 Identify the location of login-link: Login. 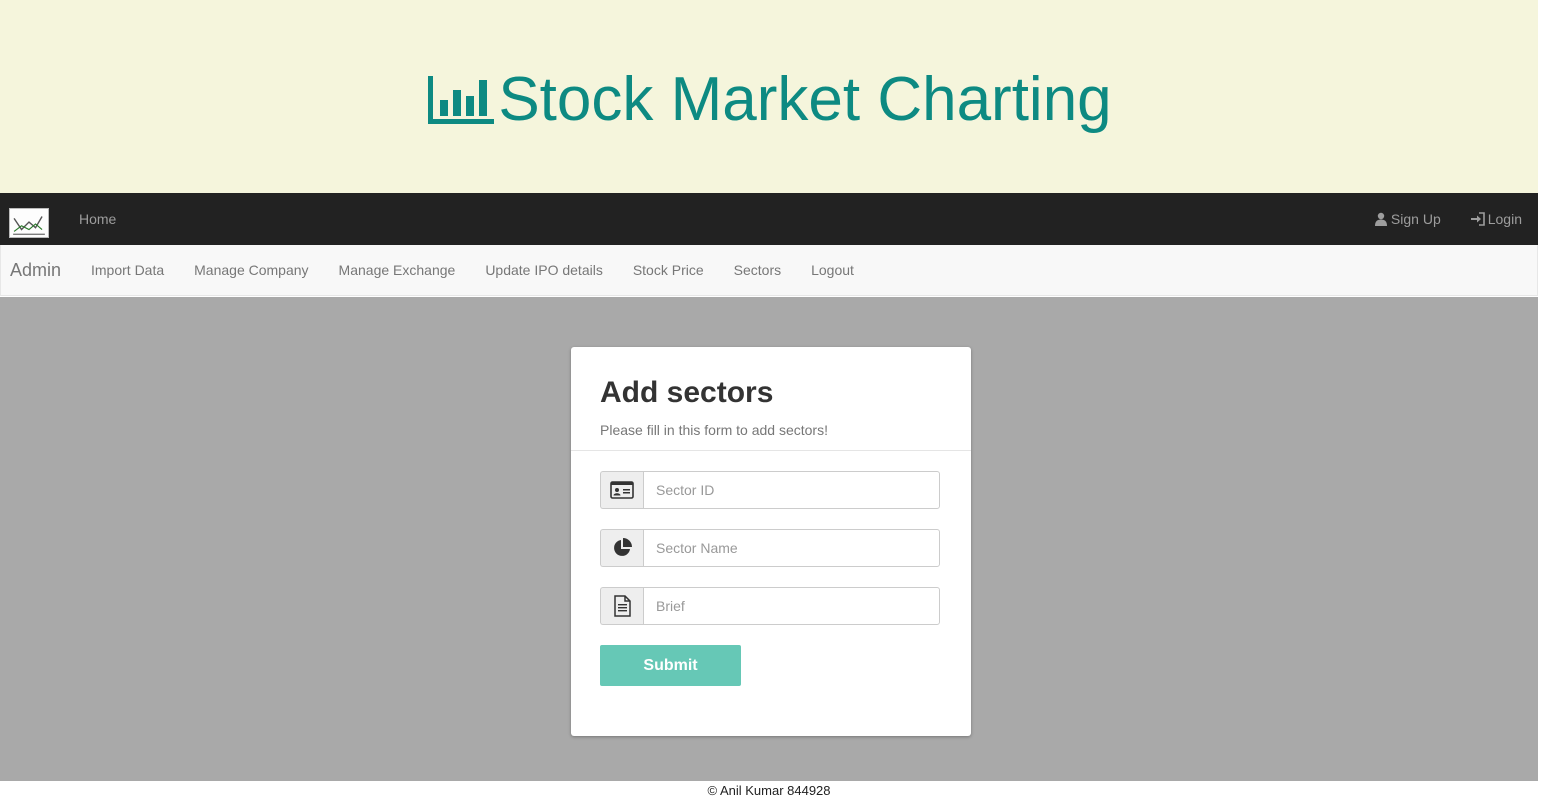
(1496, 219).